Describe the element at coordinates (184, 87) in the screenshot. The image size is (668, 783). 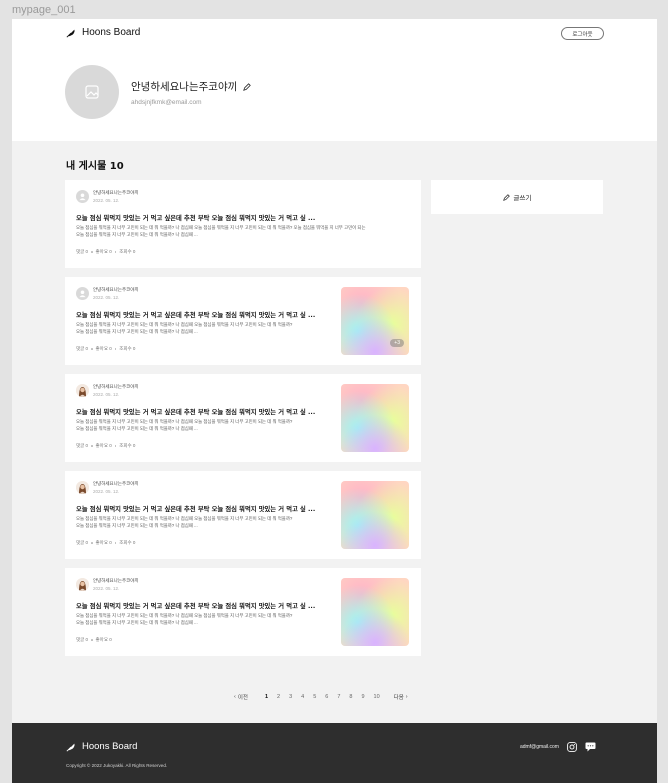
I see `username-text: 안녕하세요나는주코야끼` at that location.